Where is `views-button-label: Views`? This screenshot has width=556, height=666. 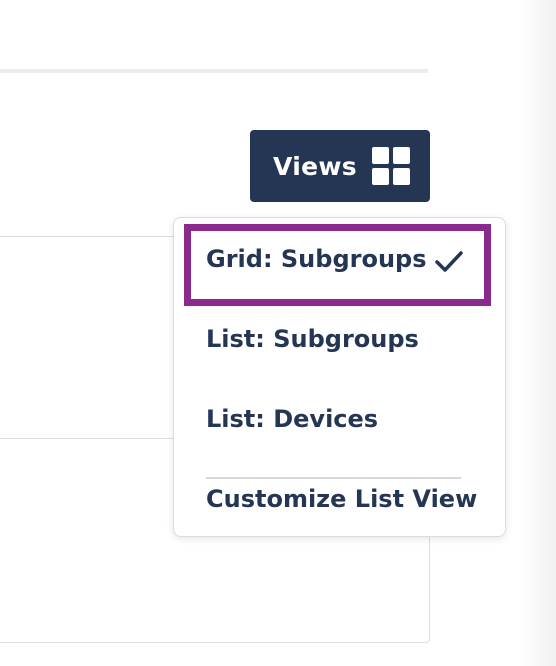
views-button-label: Views is located at coordinates (315, 166).